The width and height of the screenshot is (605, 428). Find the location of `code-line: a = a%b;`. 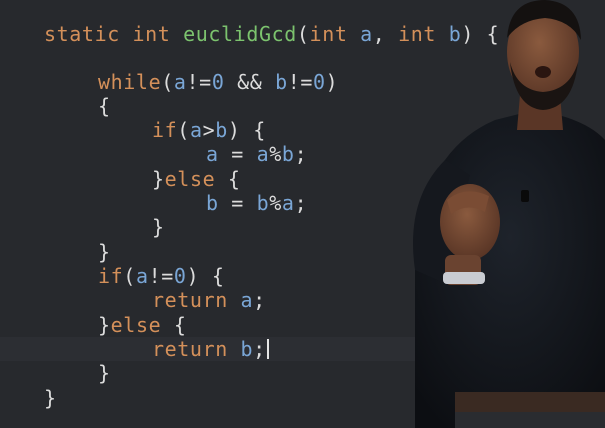

code-line: a = a%b; is located at coordinates (256, 154).